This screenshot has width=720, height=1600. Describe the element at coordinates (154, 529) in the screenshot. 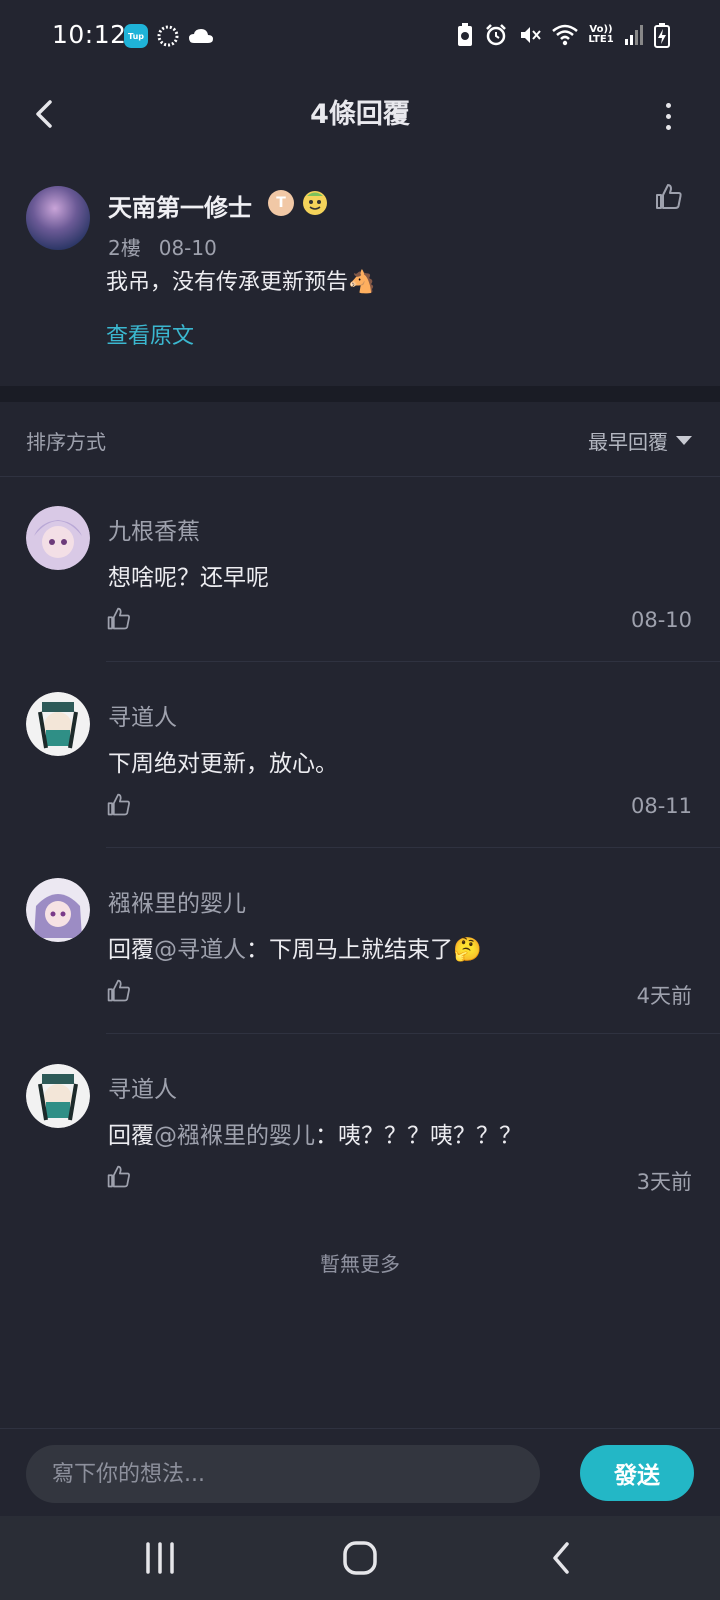

I see `reply-author: 九根香蕉` at that location.